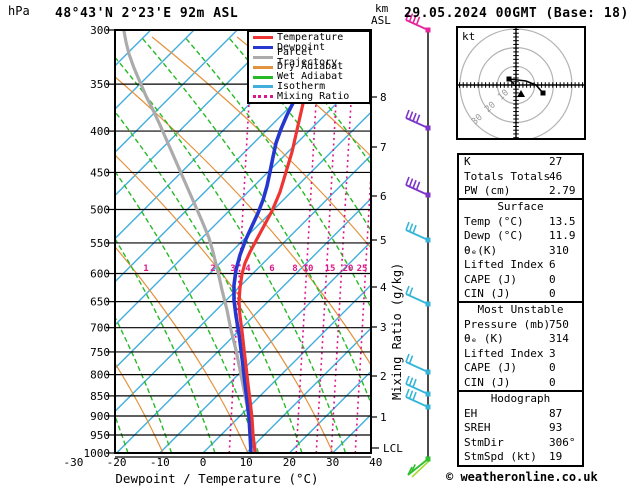 This screenshot has width=629, height=486. Describe the element at coordinates (520, 222) in the screenshot. I see `panel-row: Temp (°C) 13.5` at that location.